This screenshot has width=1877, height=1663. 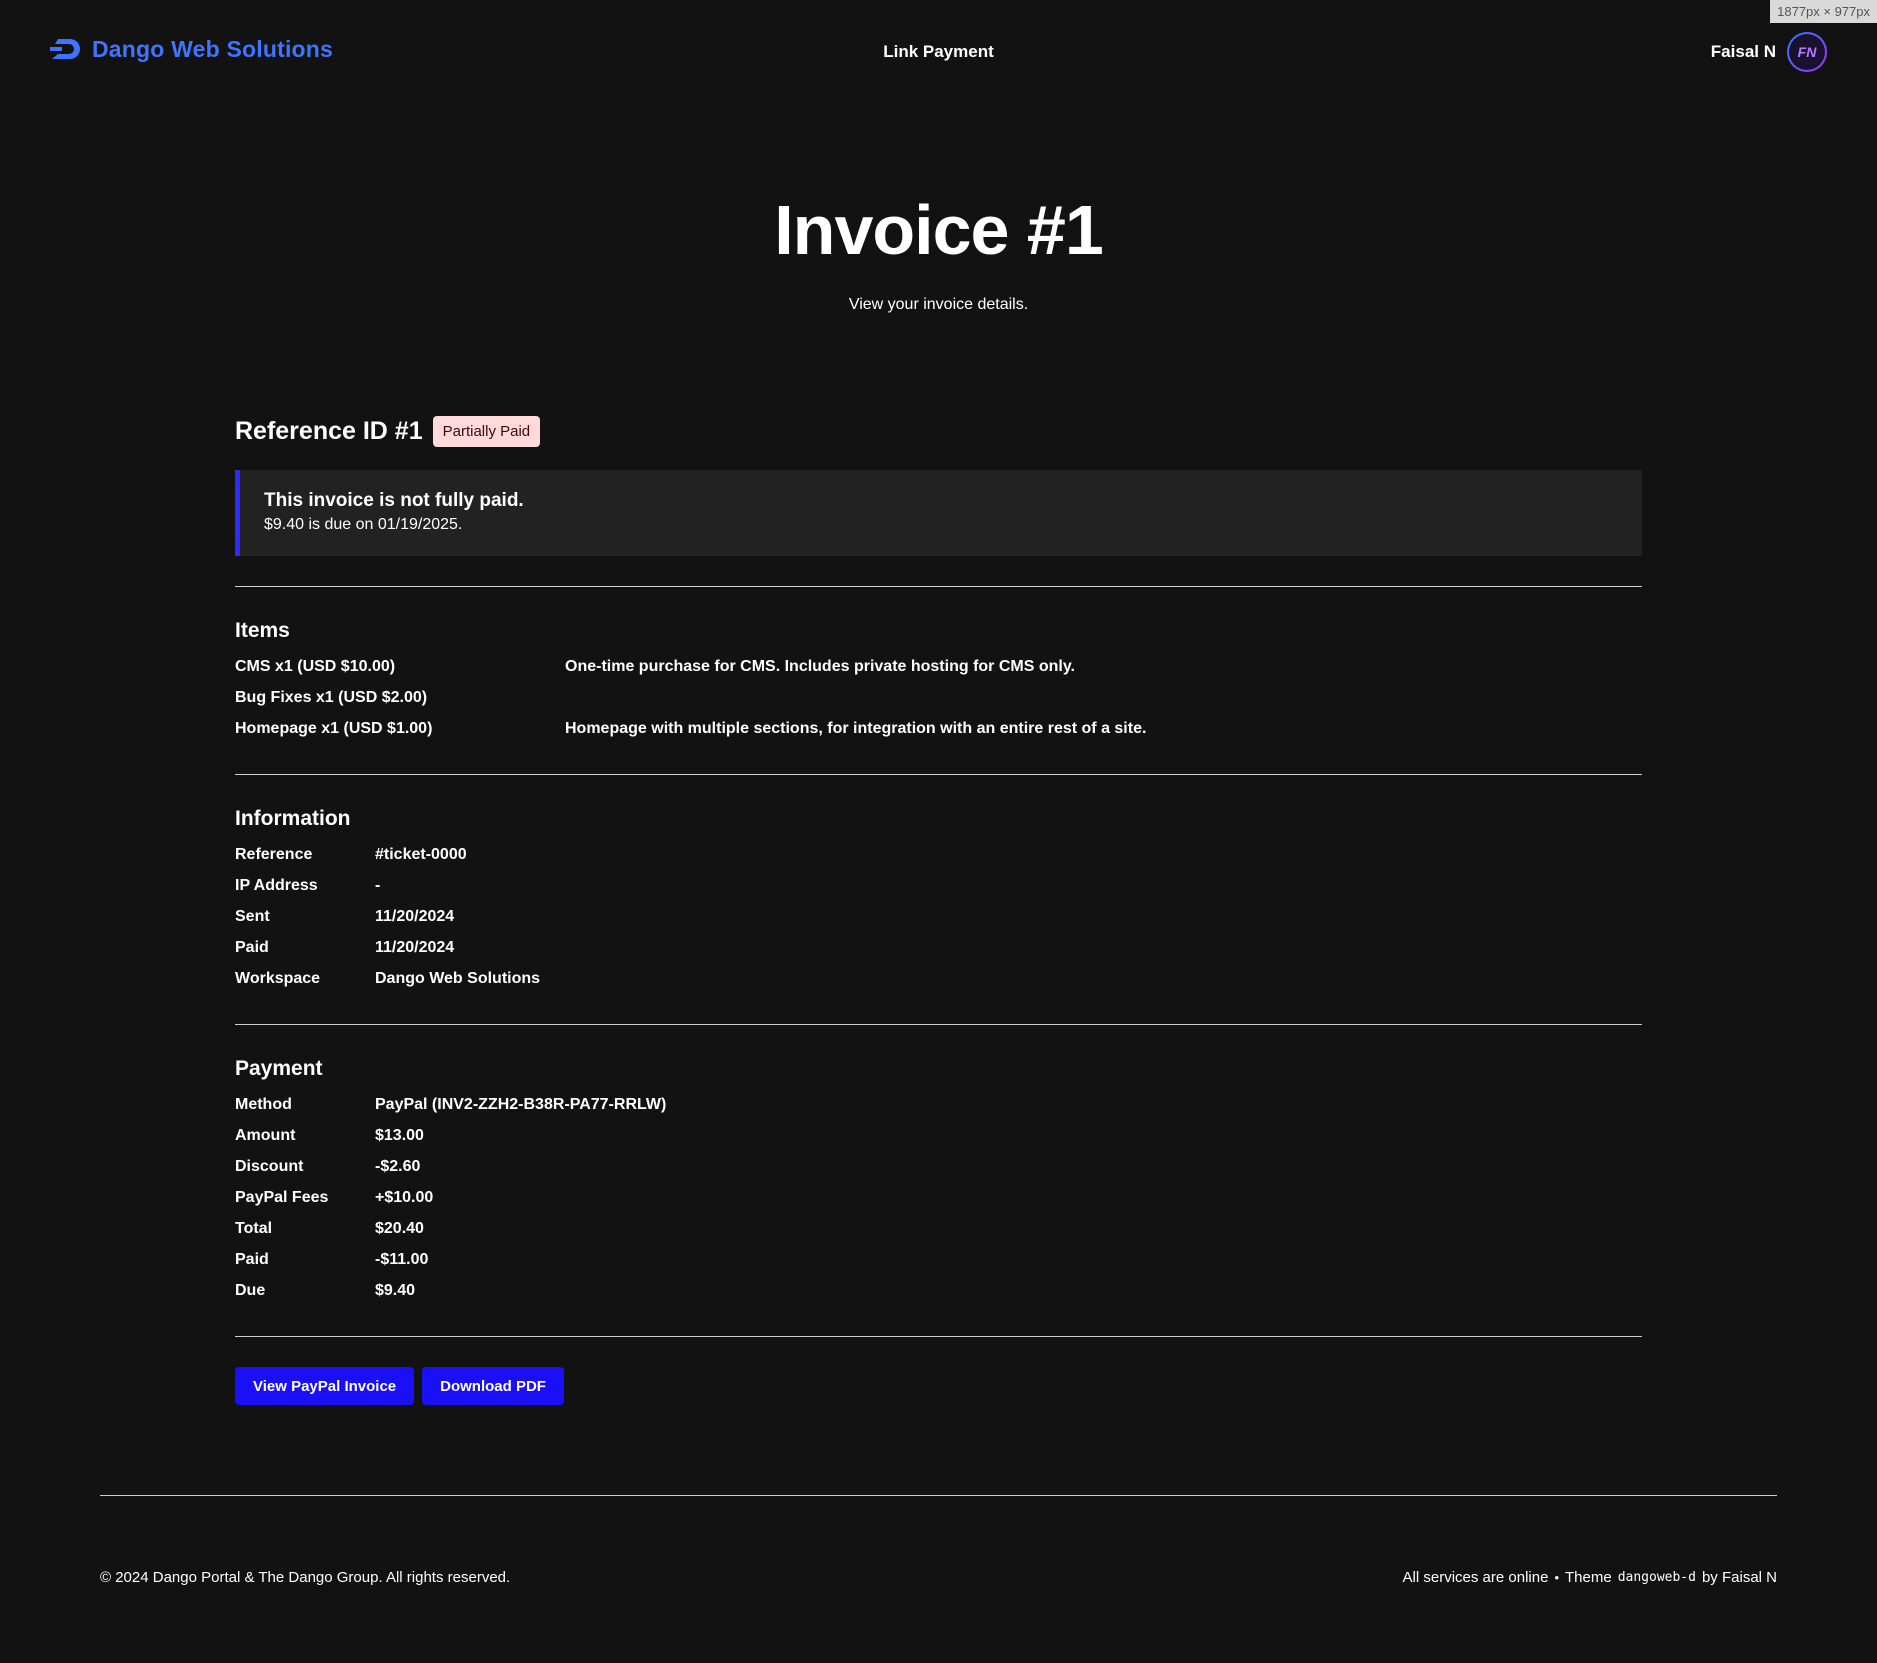 What do you see at coordinates (938, 304) in the screenshot?
I see `page-subtitle: View your invoice details.` at bounding box center [938, 304].